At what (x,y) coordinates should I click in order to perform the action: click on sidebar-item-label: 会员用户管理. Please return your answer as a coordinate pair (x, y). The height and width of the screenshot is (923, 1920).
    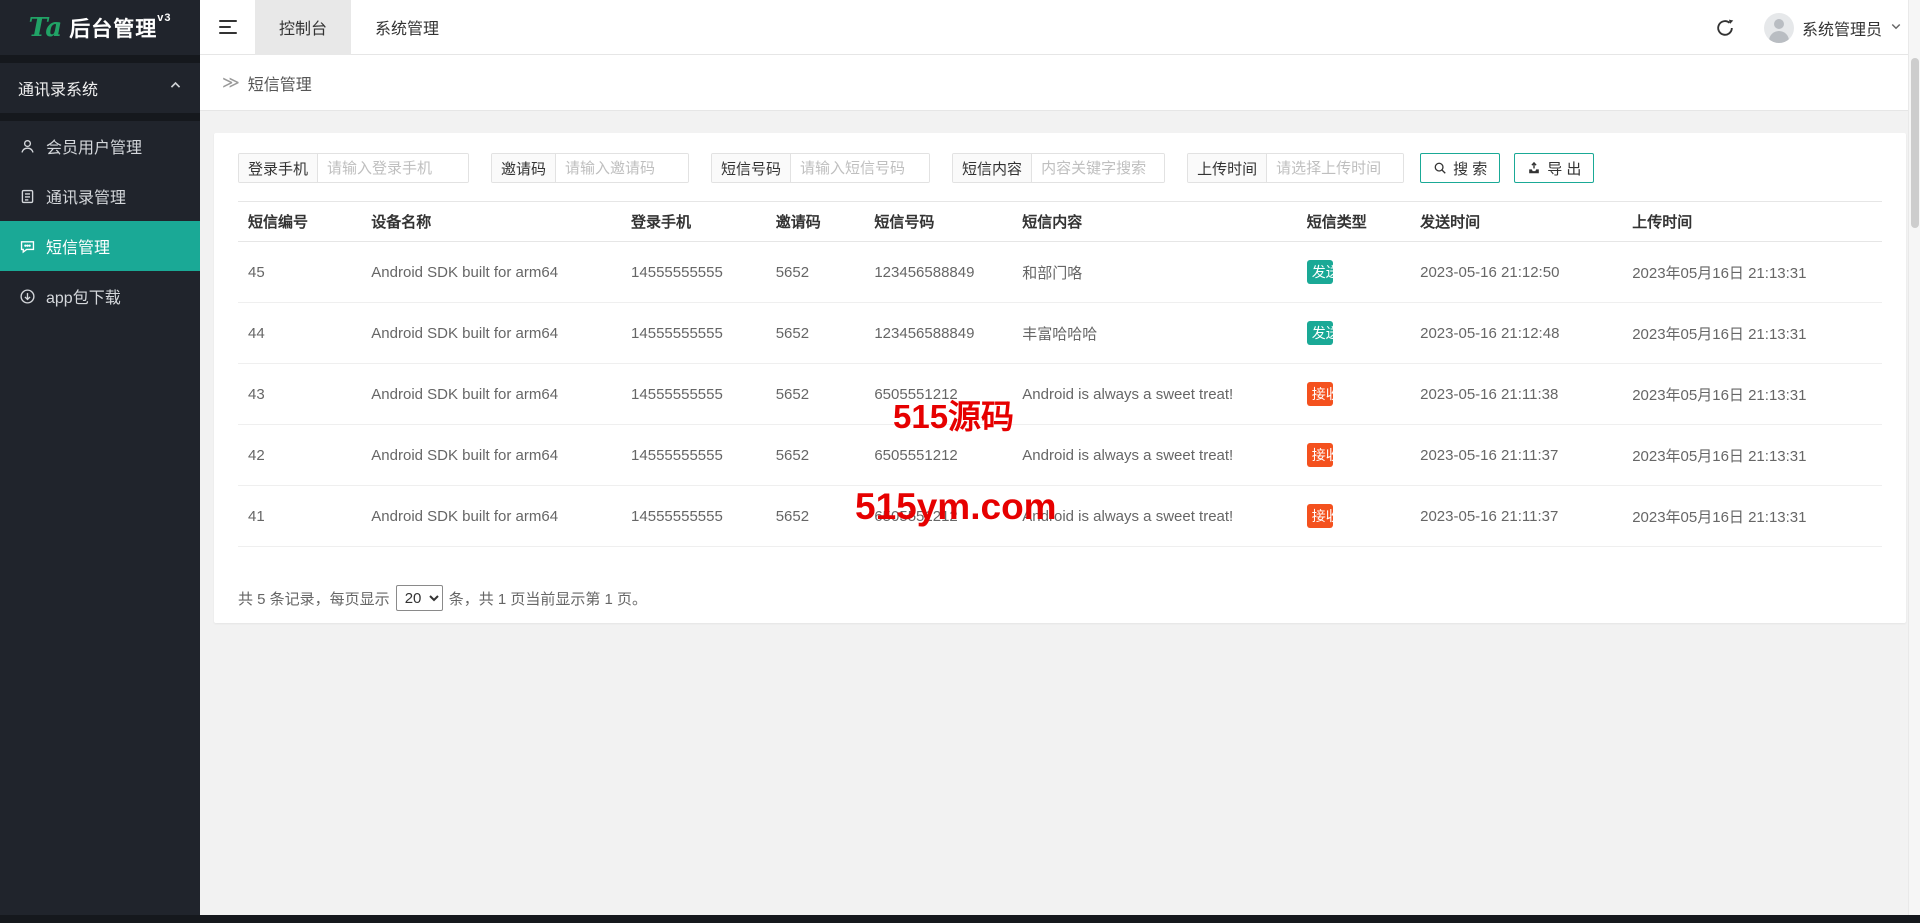
    Looking at the image, I should click on (94, 148).